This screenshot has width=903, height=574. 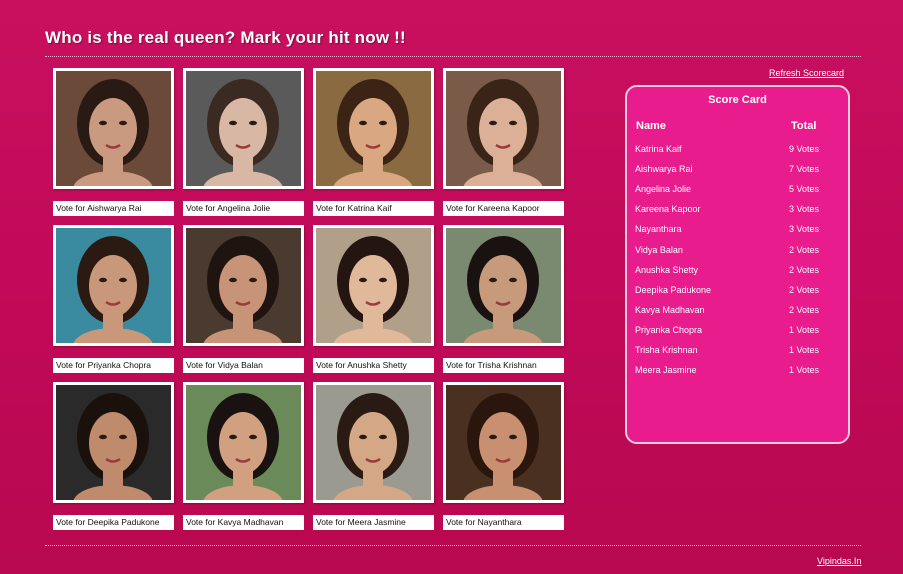 I want to click on scorecard-row: Trisha Krishnan 1 Votes, so click(x=737, y=355).